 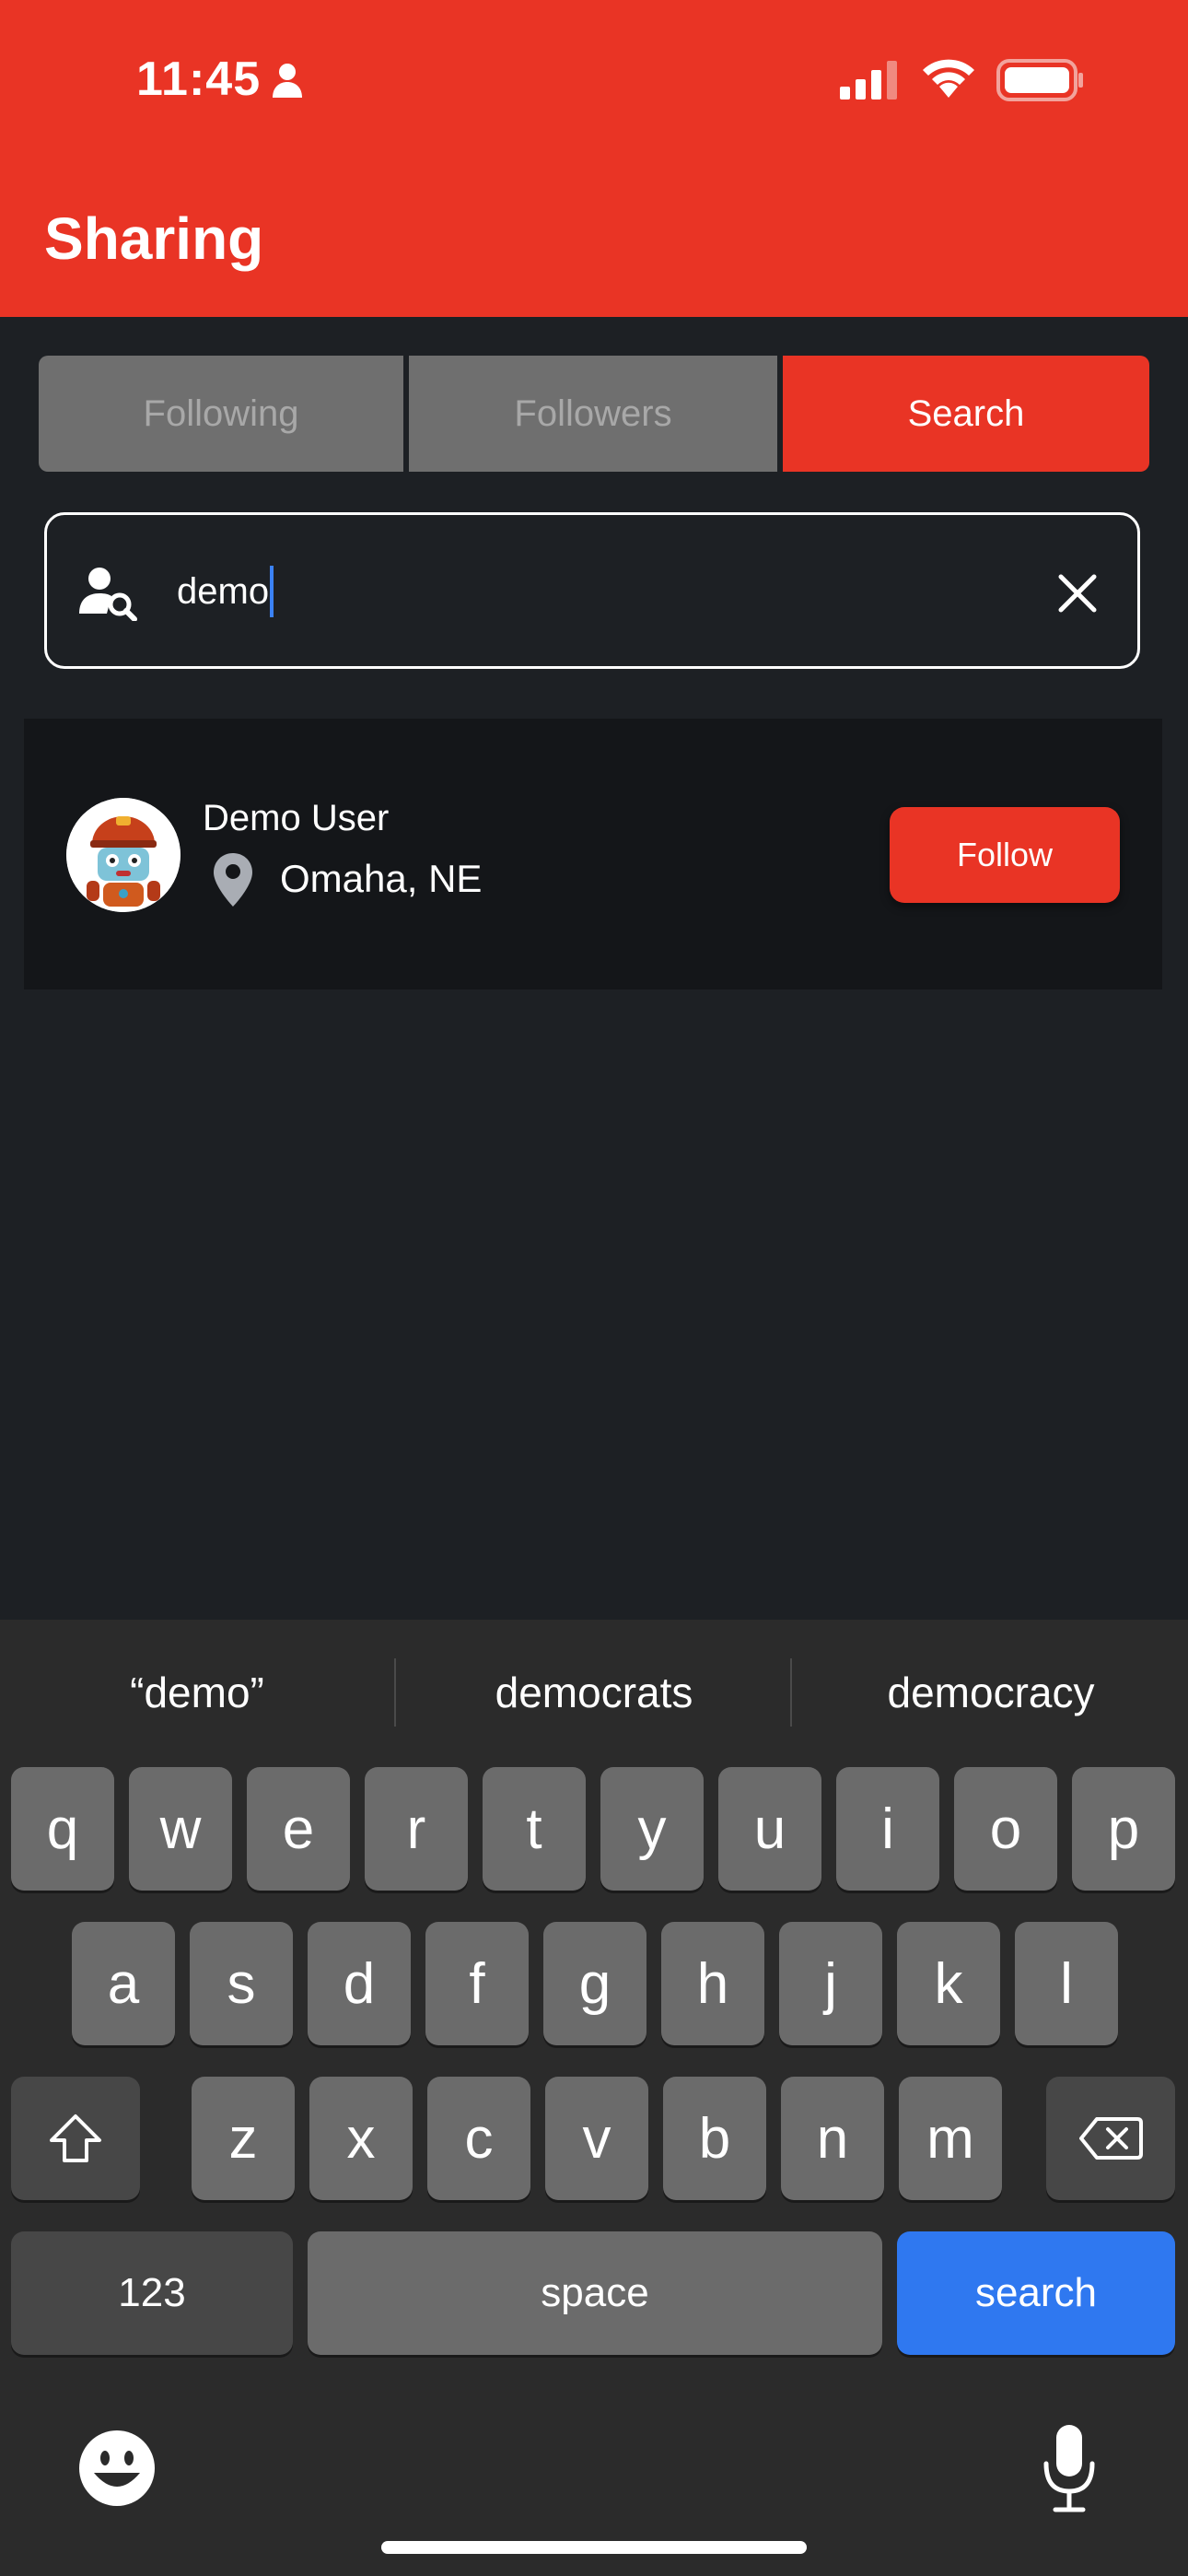 I want to click on mic-icon, so click(x=1069, y=2469).